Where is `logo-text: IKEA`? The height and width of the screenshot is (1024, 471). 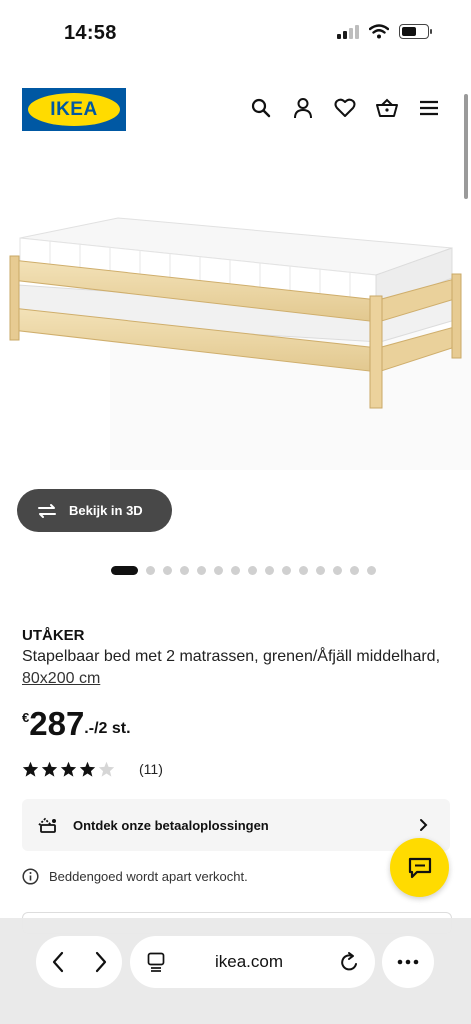 logo-text: IKEA is located at coordinates (74, 109).